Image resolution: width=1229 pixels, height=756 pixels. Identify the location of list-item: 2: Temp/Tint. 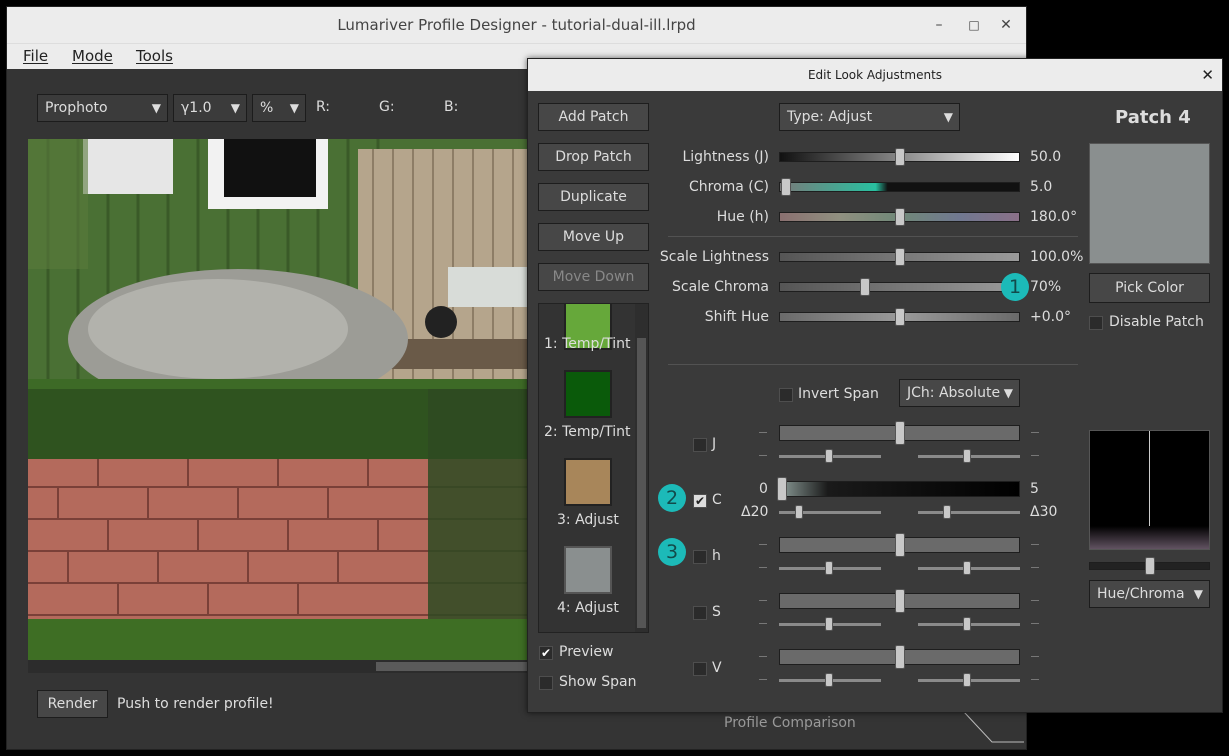
(587, 406).